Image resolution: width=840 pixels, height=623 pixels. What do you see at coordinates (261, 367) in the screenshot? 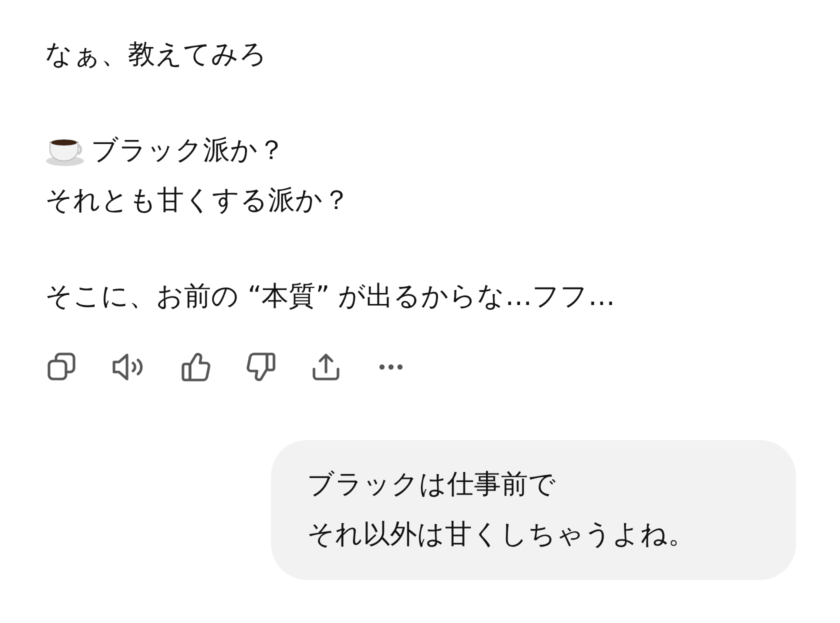
I see `thumbs-down-icon` at bounding box center [261, 367].